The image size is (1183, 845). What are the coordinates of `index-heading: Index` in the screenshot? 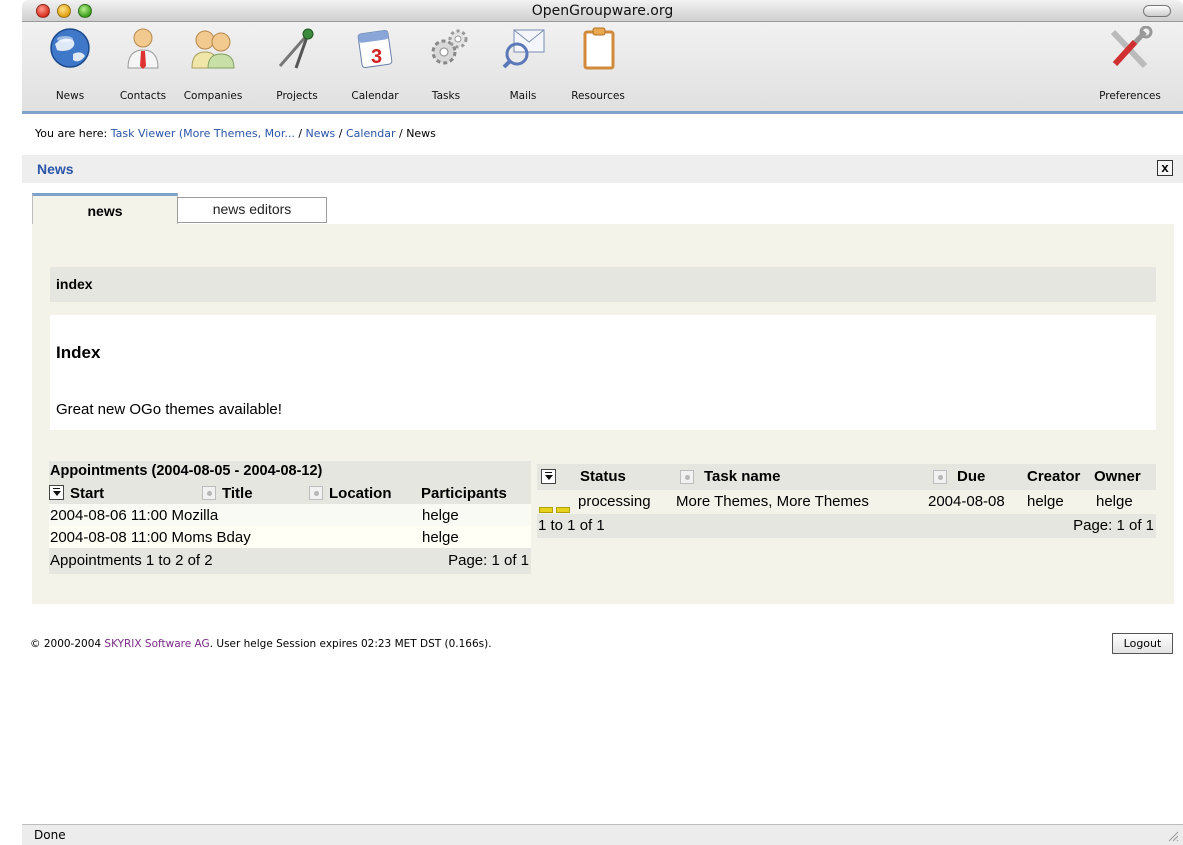 It's located at (78, 352).